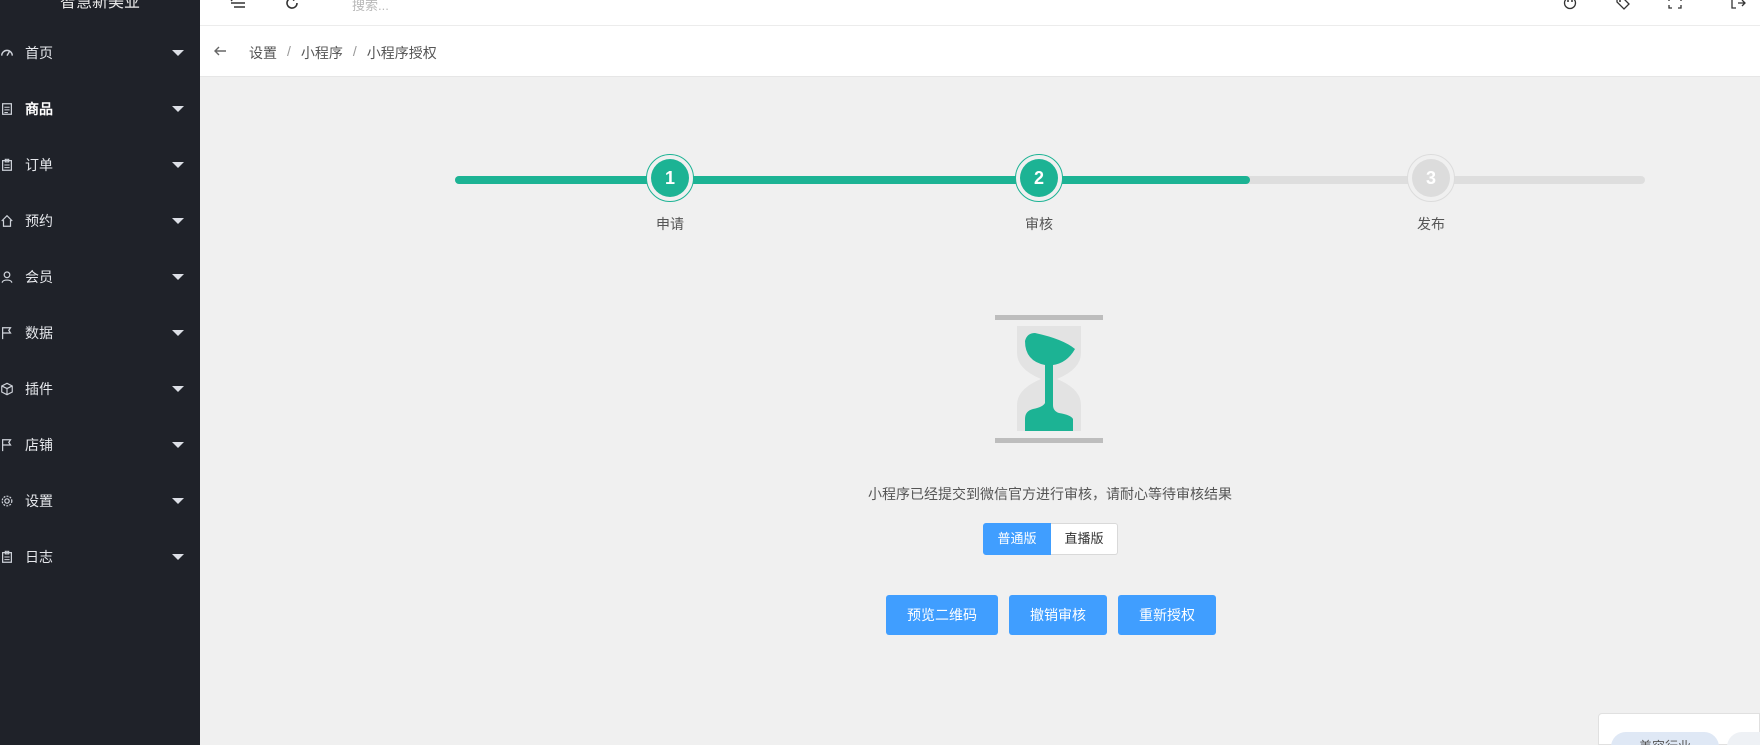  I want to click on step-number: 2, so click(1039, 178).